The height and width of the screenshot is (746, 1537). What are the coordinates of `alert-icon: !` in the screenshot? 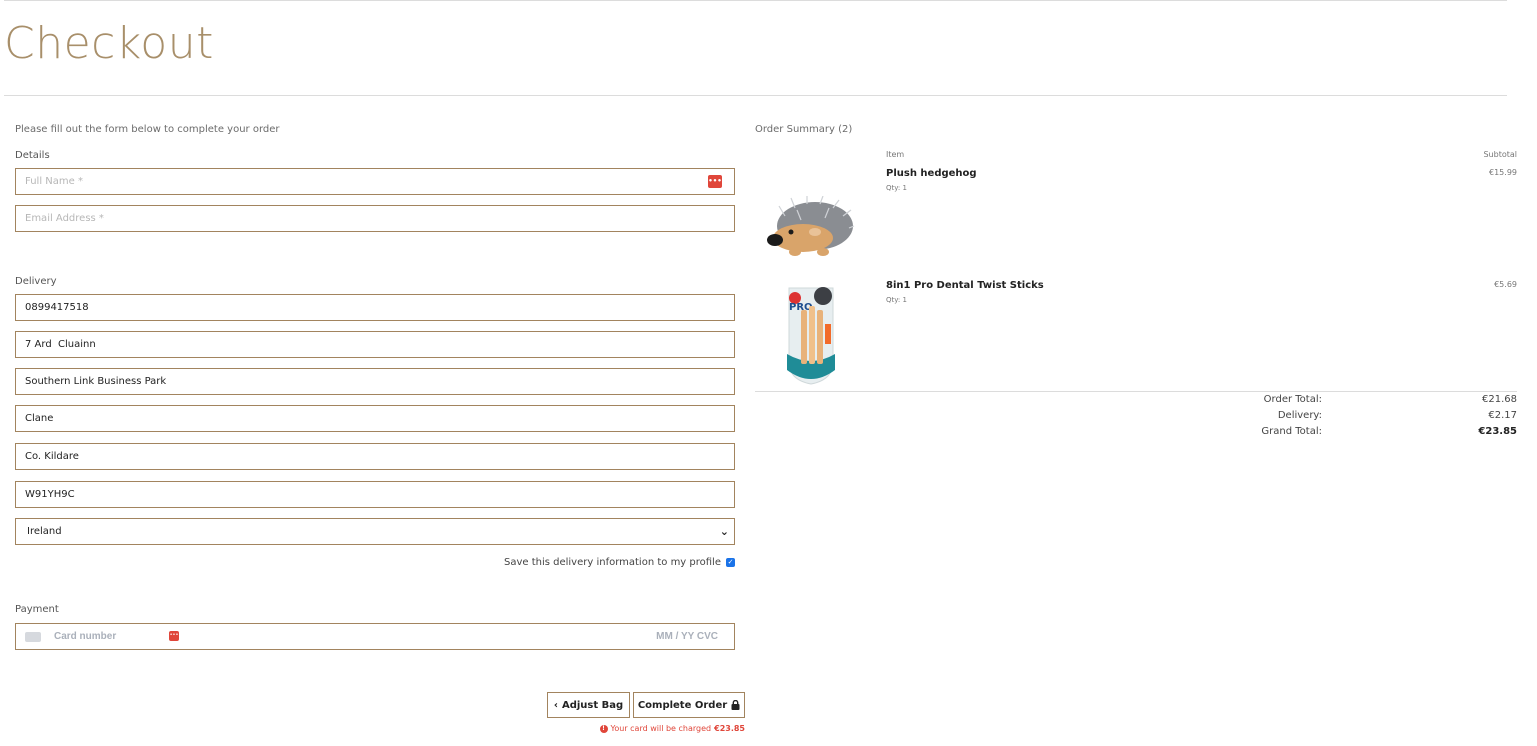 It's located at (603, 728).